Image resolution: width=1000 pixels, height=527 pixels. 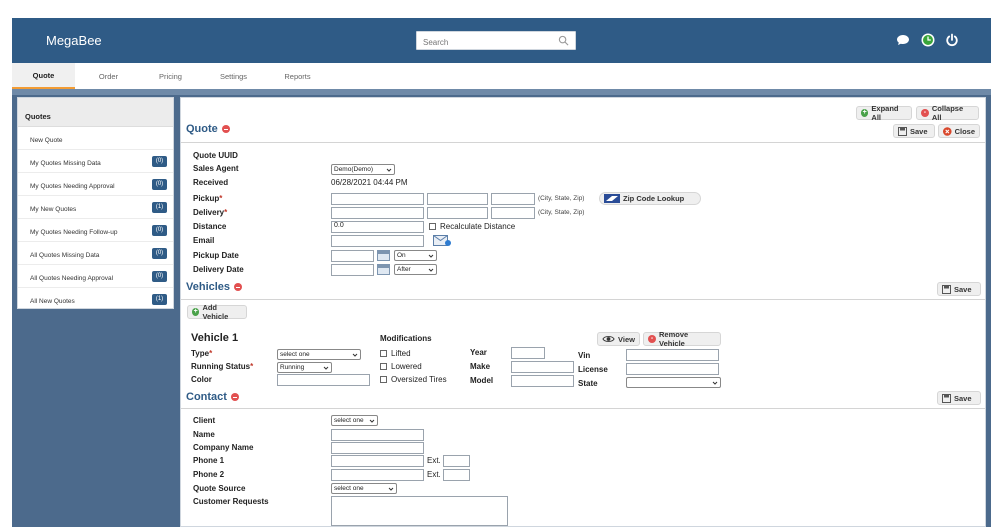 I want to click on pickup-date-mode-select: On, so click(x=415, y=255).